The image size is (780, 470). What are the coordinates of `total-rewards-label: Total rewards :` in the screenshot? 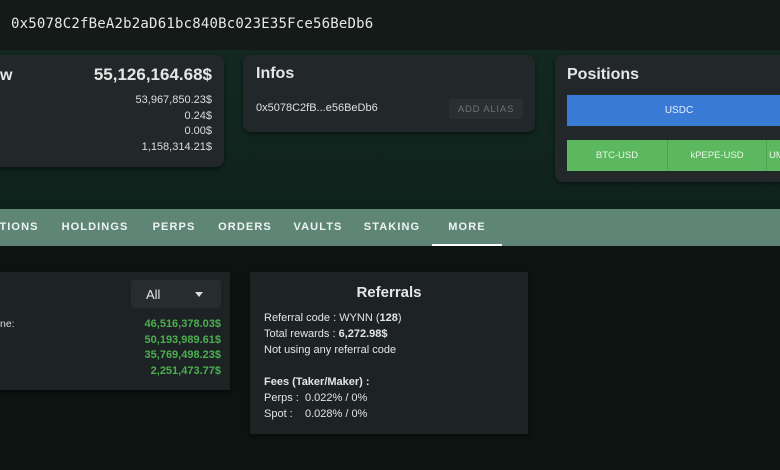 It's located at (301, 334).